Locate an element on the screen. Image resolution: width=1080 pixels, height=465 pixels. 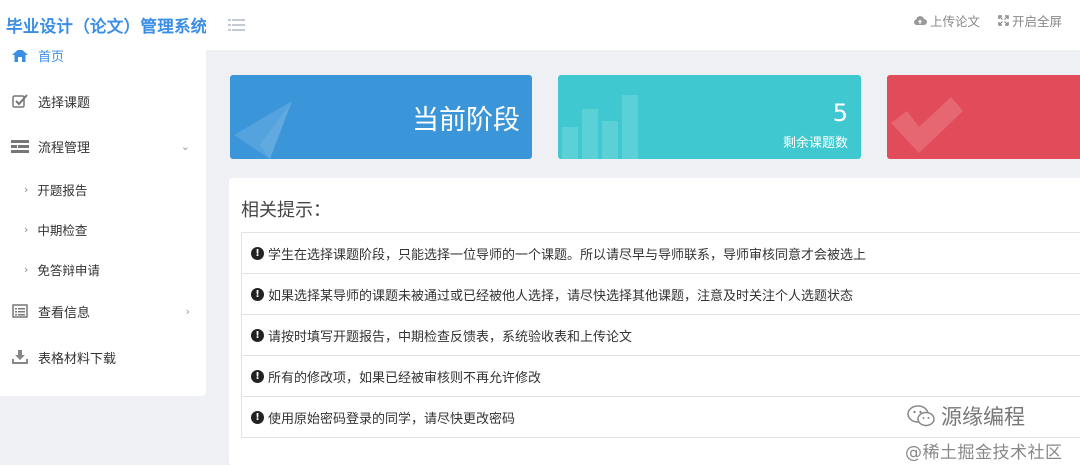
remaining-count: 5 is located at coordinates (840, 113).